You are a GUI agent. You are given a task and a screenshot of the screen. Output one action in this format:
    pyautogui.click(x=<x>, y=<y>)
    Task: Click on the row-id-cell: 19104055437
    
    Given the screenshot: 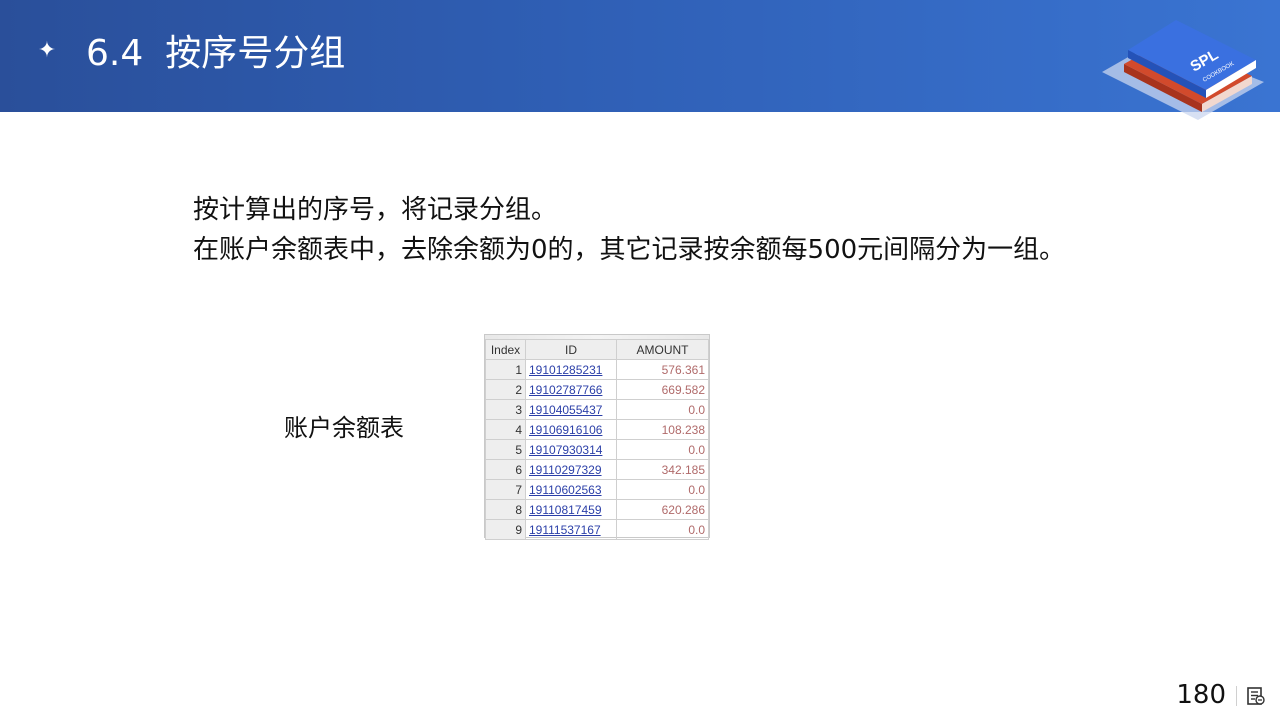 What is the action you would take?
    pyautogui.click(x=571, y=409)
    